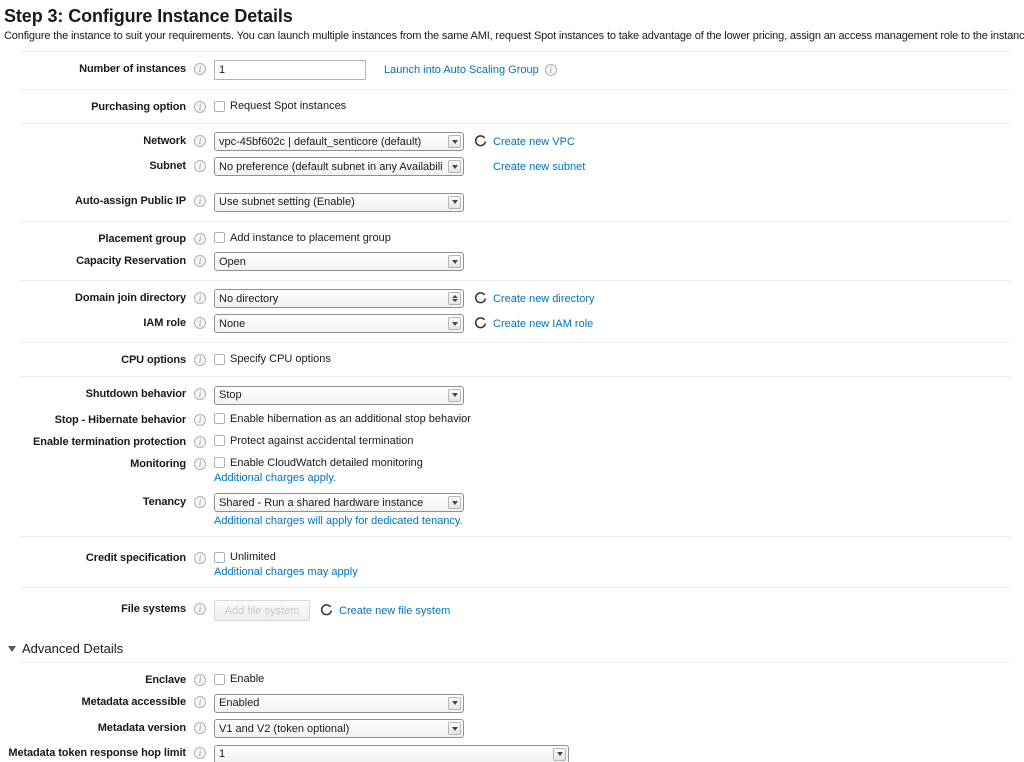 Image resolution: width=1024 pixels, height=762 pixels. Describe the element at coordinates (539, 167) in the screenshot. I see `create-new-subnet-link: Create new subnet` at that location.